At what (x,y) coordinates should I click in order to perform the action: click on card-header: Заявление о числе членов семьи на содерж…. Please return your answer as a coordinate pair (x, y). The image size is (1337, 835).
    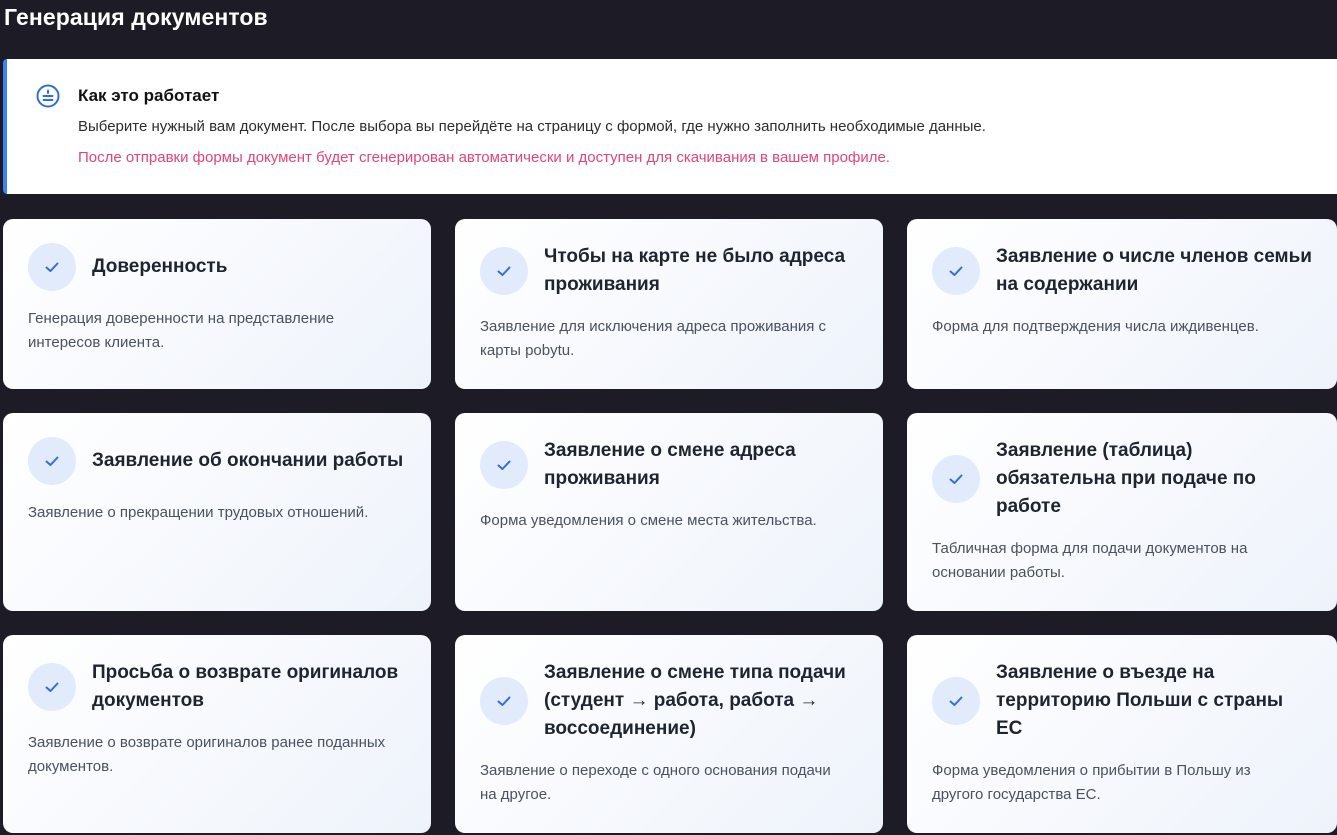
    Looking at the image, I should click on (1122, 271).